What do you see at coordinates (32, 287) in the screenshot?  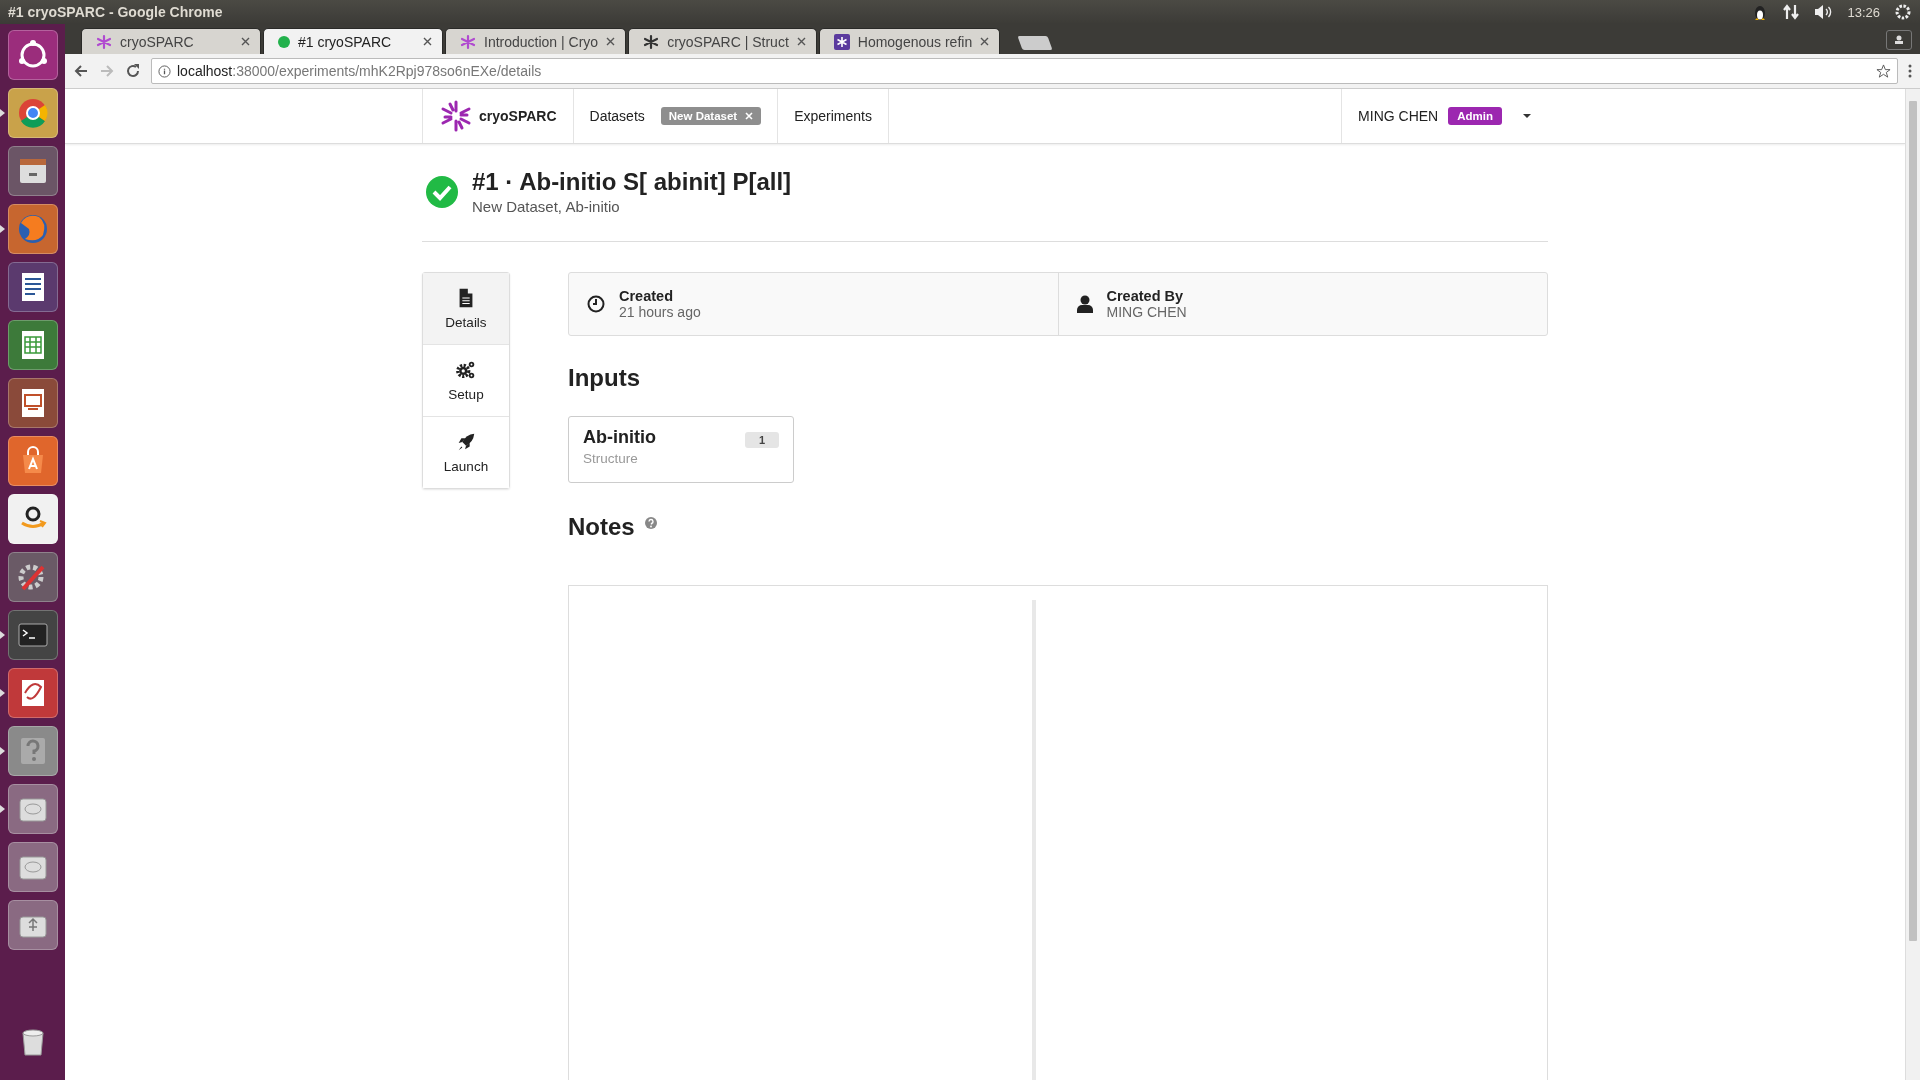 I see `document-icon` at bounding box center [32, 287].